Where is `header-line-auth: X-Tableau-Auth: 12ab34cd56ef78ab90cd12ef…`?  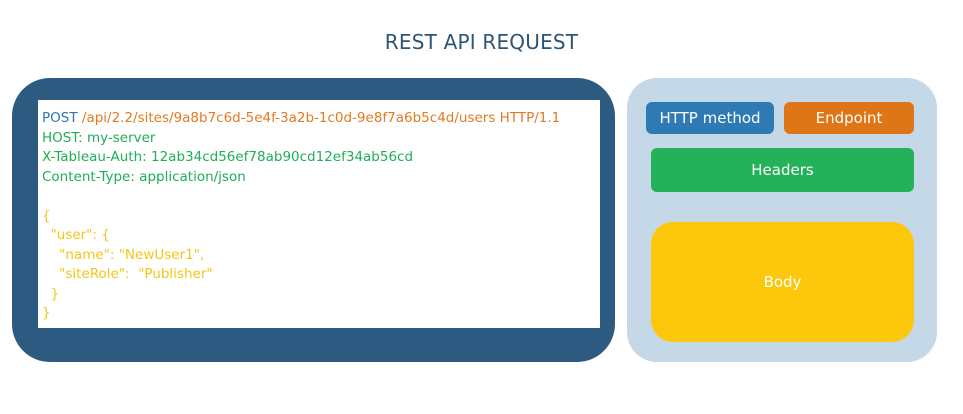 header-line-auth: X-Tableau-Auth: 12ab34cd56ef78ab90cd12ef… is located at coordinates (228, 157).